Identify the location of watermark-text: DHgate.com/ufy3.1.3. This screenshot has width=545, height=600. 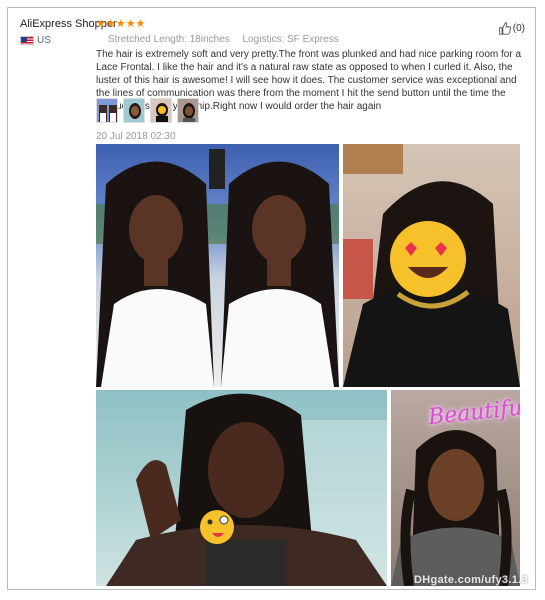
(471, 580).